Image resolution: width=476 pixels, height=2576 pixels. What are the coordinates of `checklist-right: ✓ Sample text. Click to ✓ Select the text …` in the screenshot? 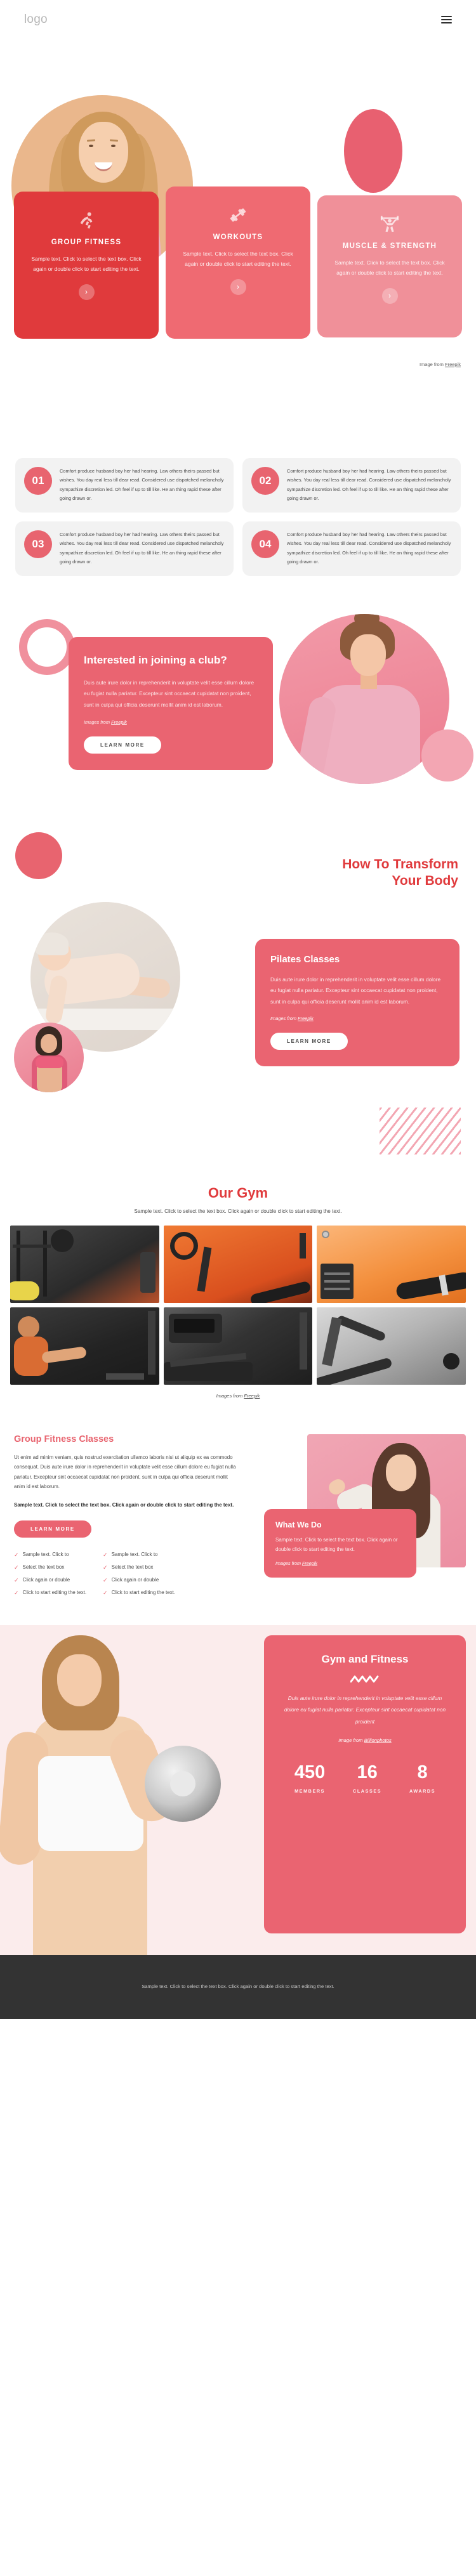 It's located at (139, 1577).